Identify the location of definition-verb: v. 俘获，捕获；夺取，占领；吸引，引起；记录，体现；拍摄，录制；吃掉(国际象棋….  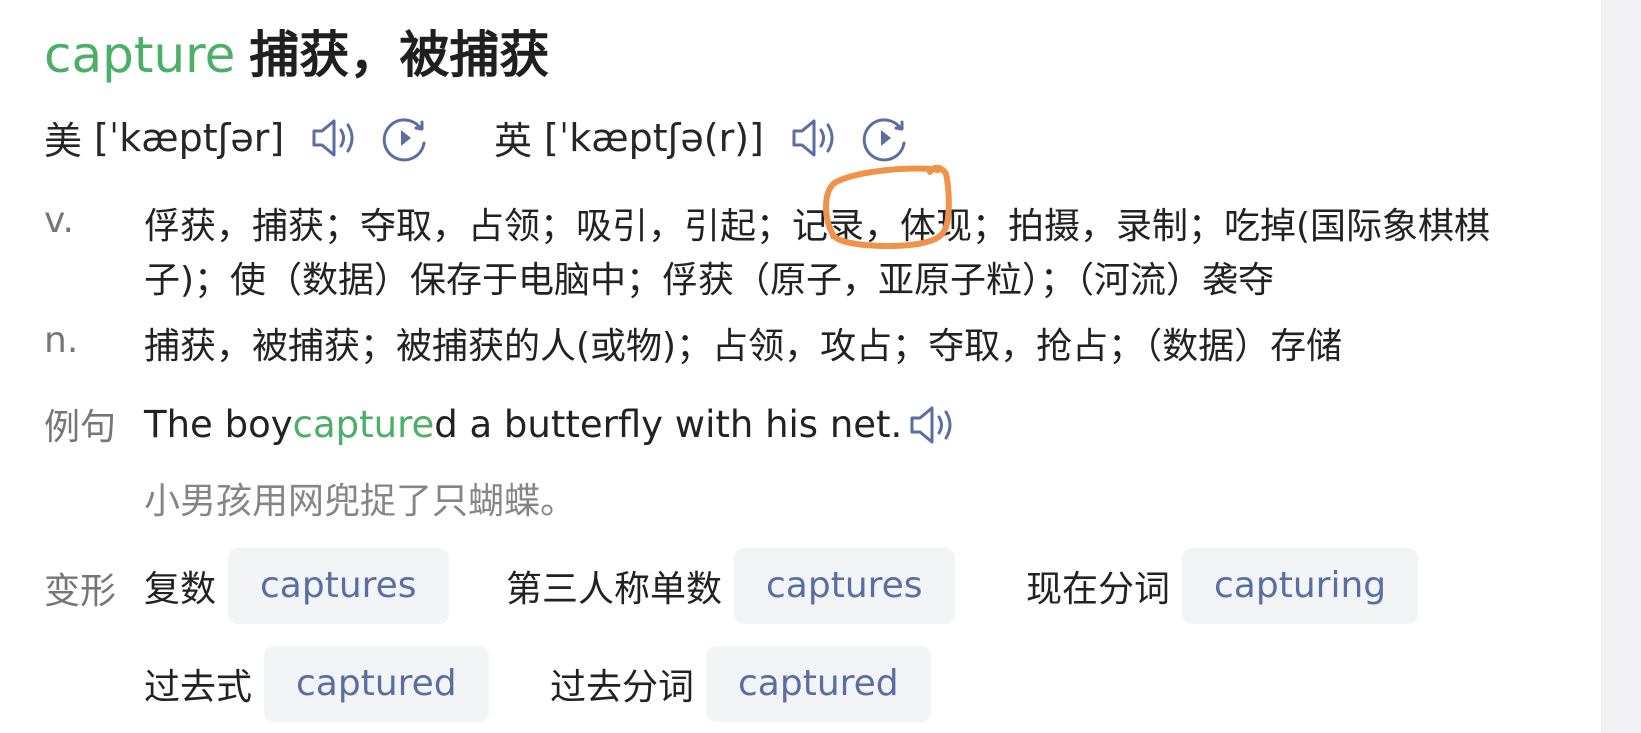
(794, 254).